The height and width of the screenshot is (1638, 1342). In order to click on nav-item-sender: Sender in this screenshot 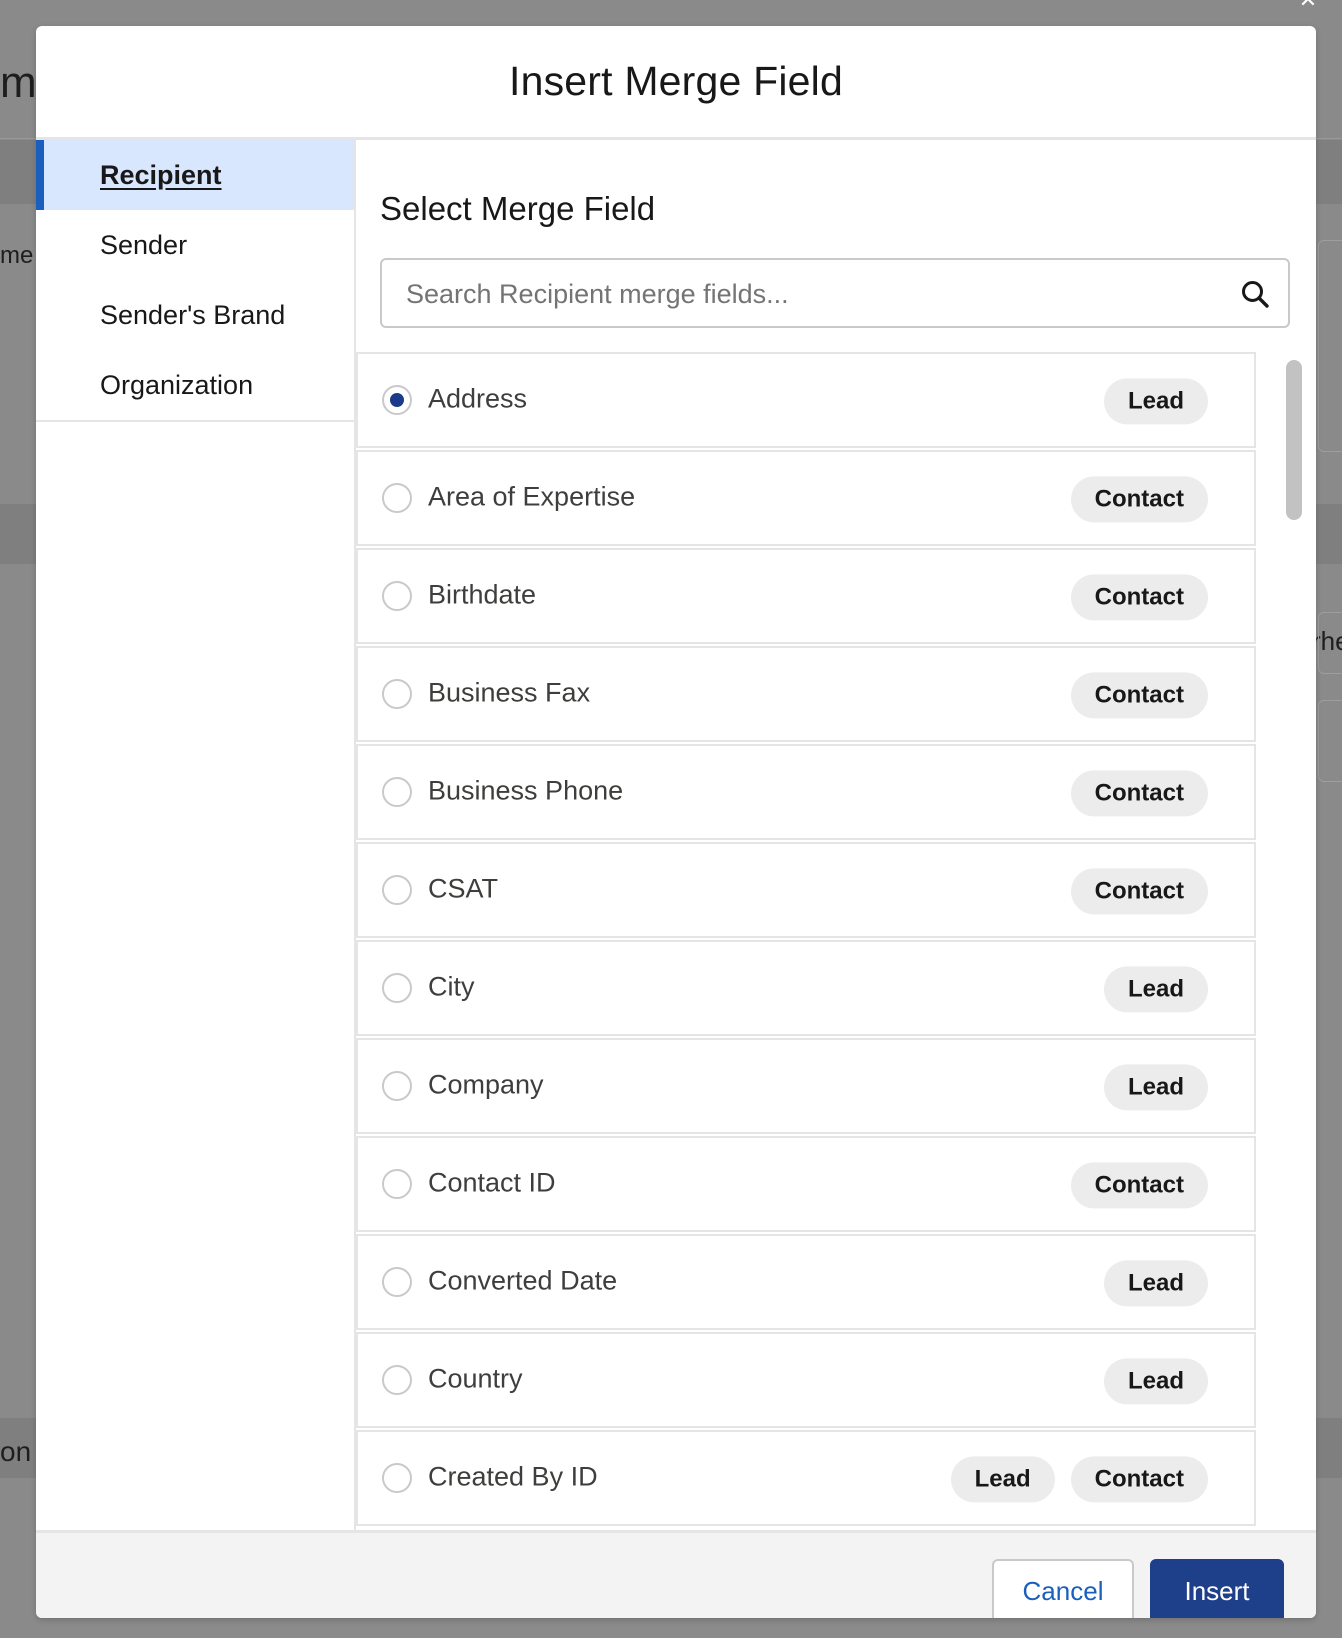, I will do `click(195, 245)`.